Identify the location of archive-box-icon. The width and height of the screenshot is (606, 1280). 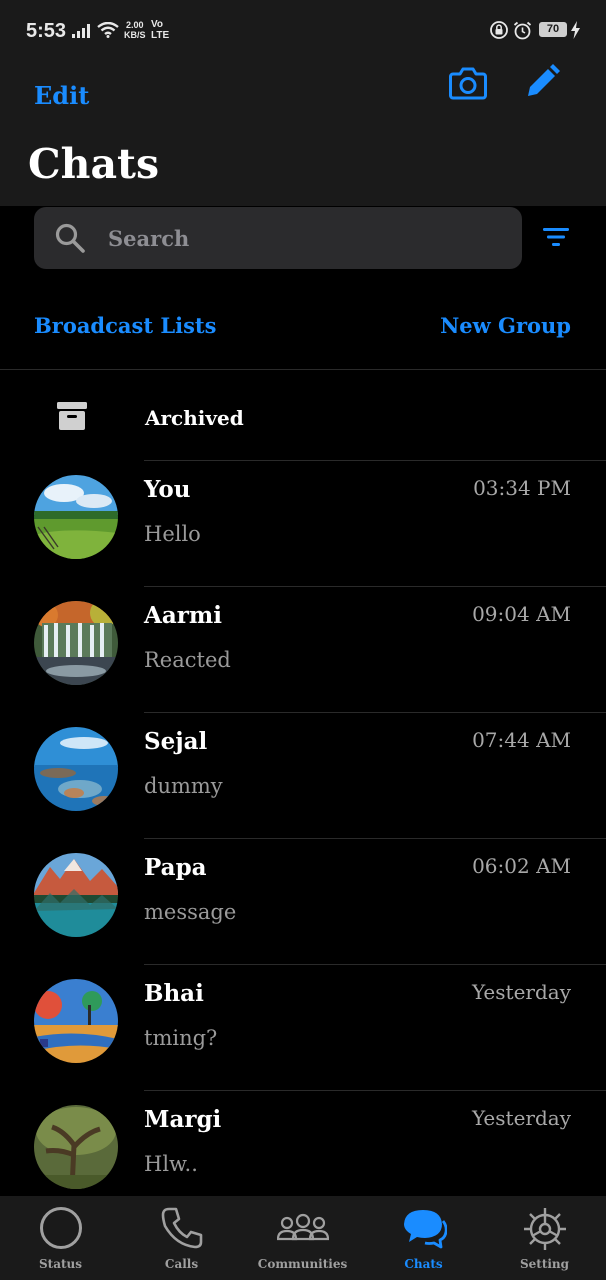
(72, 416).